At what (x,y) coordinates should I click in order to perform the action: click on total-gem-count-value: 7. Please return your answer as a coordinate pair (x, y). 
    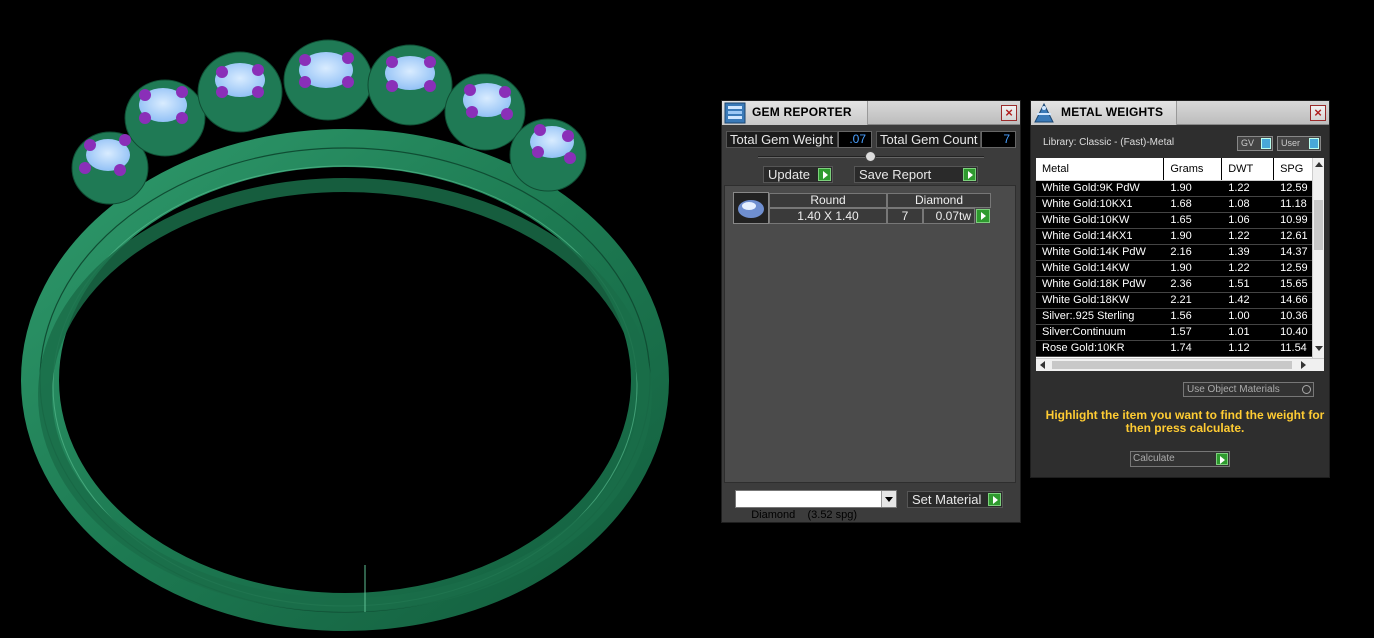
    Looking at the image, I should click on (998, 139).